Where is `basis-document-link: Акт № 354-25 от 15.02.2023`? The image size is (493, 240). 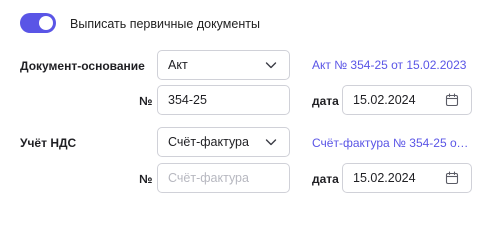
basis-document-link: Акт № 354-25 от 15.02.2023 is located at coordinates (391, 65).